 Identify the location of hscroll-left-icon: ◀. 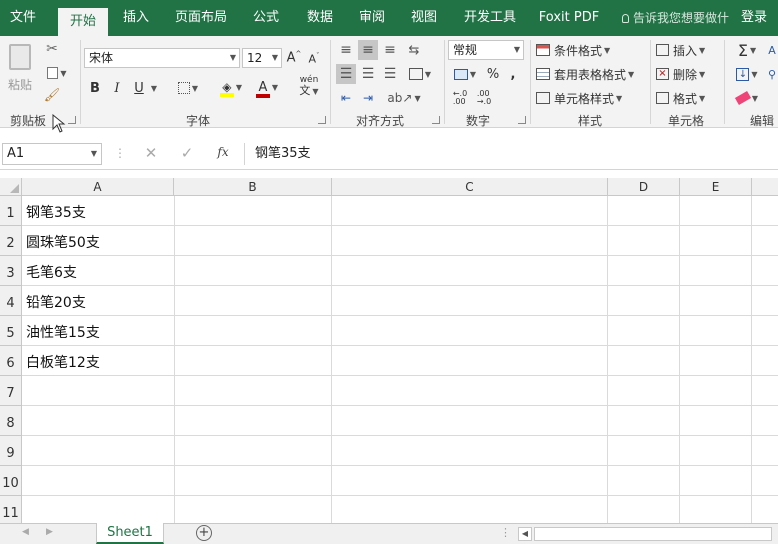
(525, 534).